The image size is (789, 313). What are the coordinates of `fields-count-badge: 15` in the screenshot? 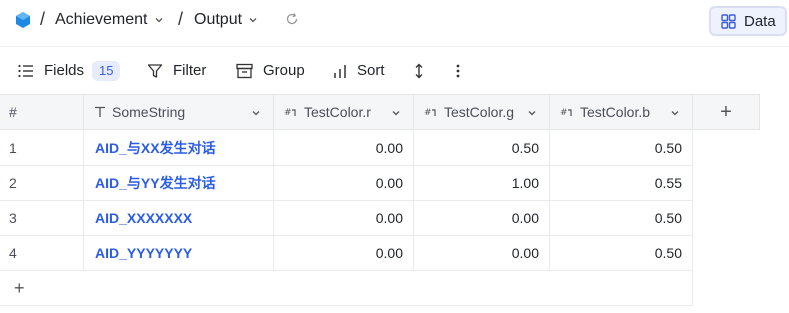 It's located at (106, 71).